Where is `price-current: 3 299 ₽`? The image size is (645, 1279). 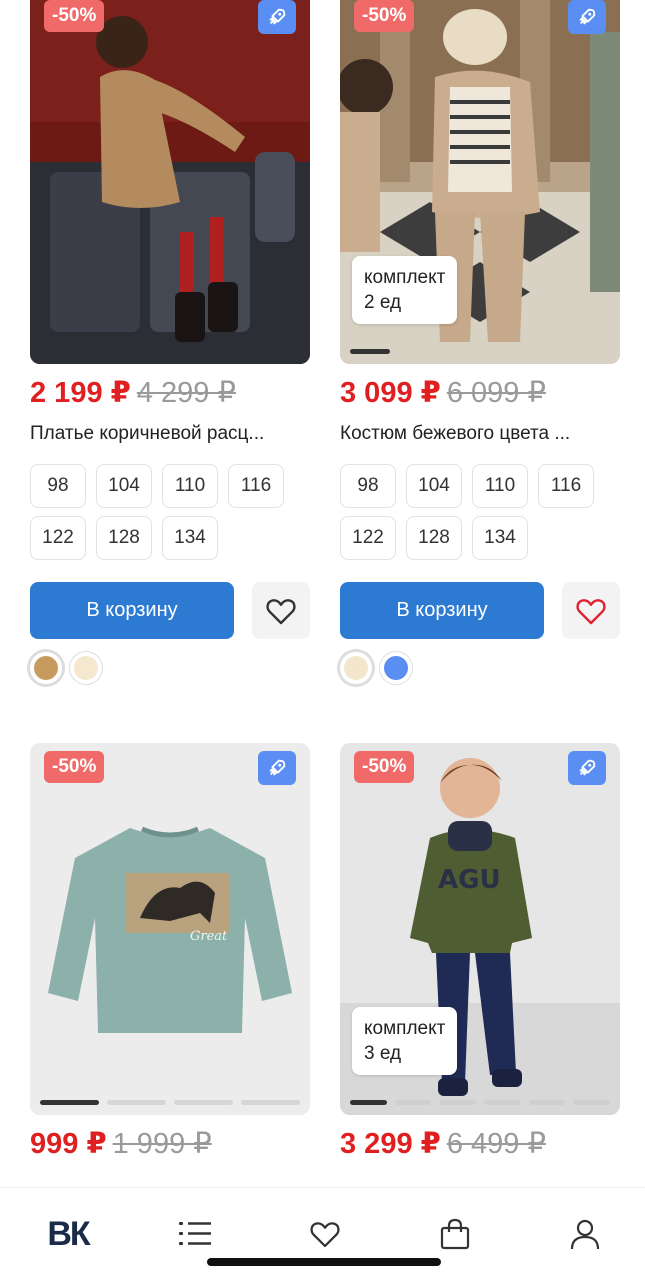 price-current: 3 299 ₽ is located at coordinates (390, 1144).